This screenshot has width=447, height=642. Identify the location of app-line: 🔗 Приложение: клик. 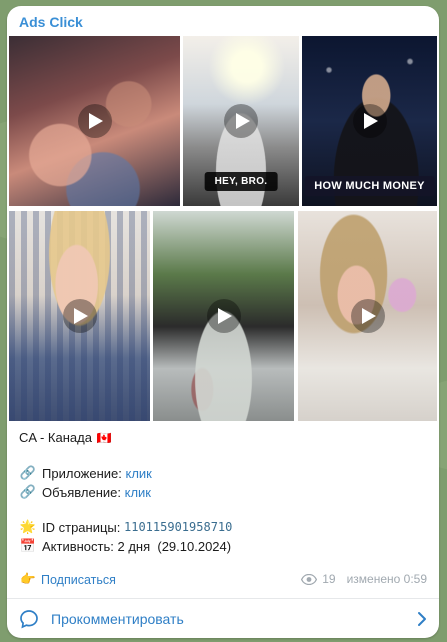
(85, 473).